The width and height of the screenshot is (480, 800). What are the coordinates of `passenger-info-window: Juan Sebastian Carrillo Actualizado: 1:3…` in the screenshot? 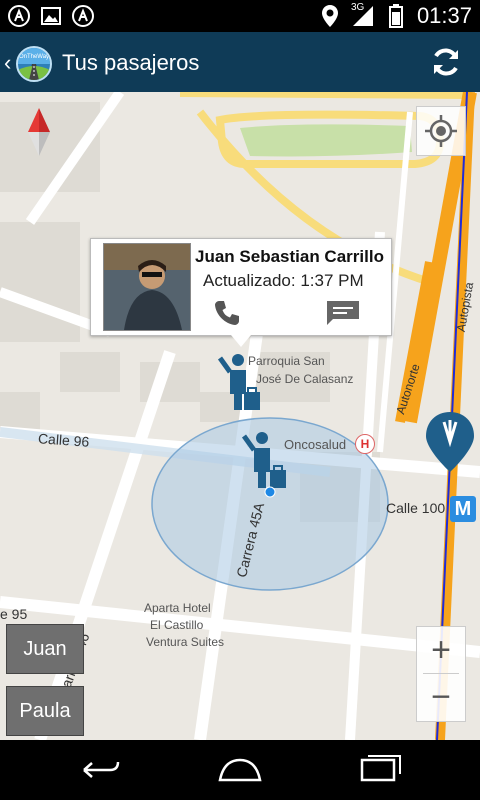 It's located at (241, 292).